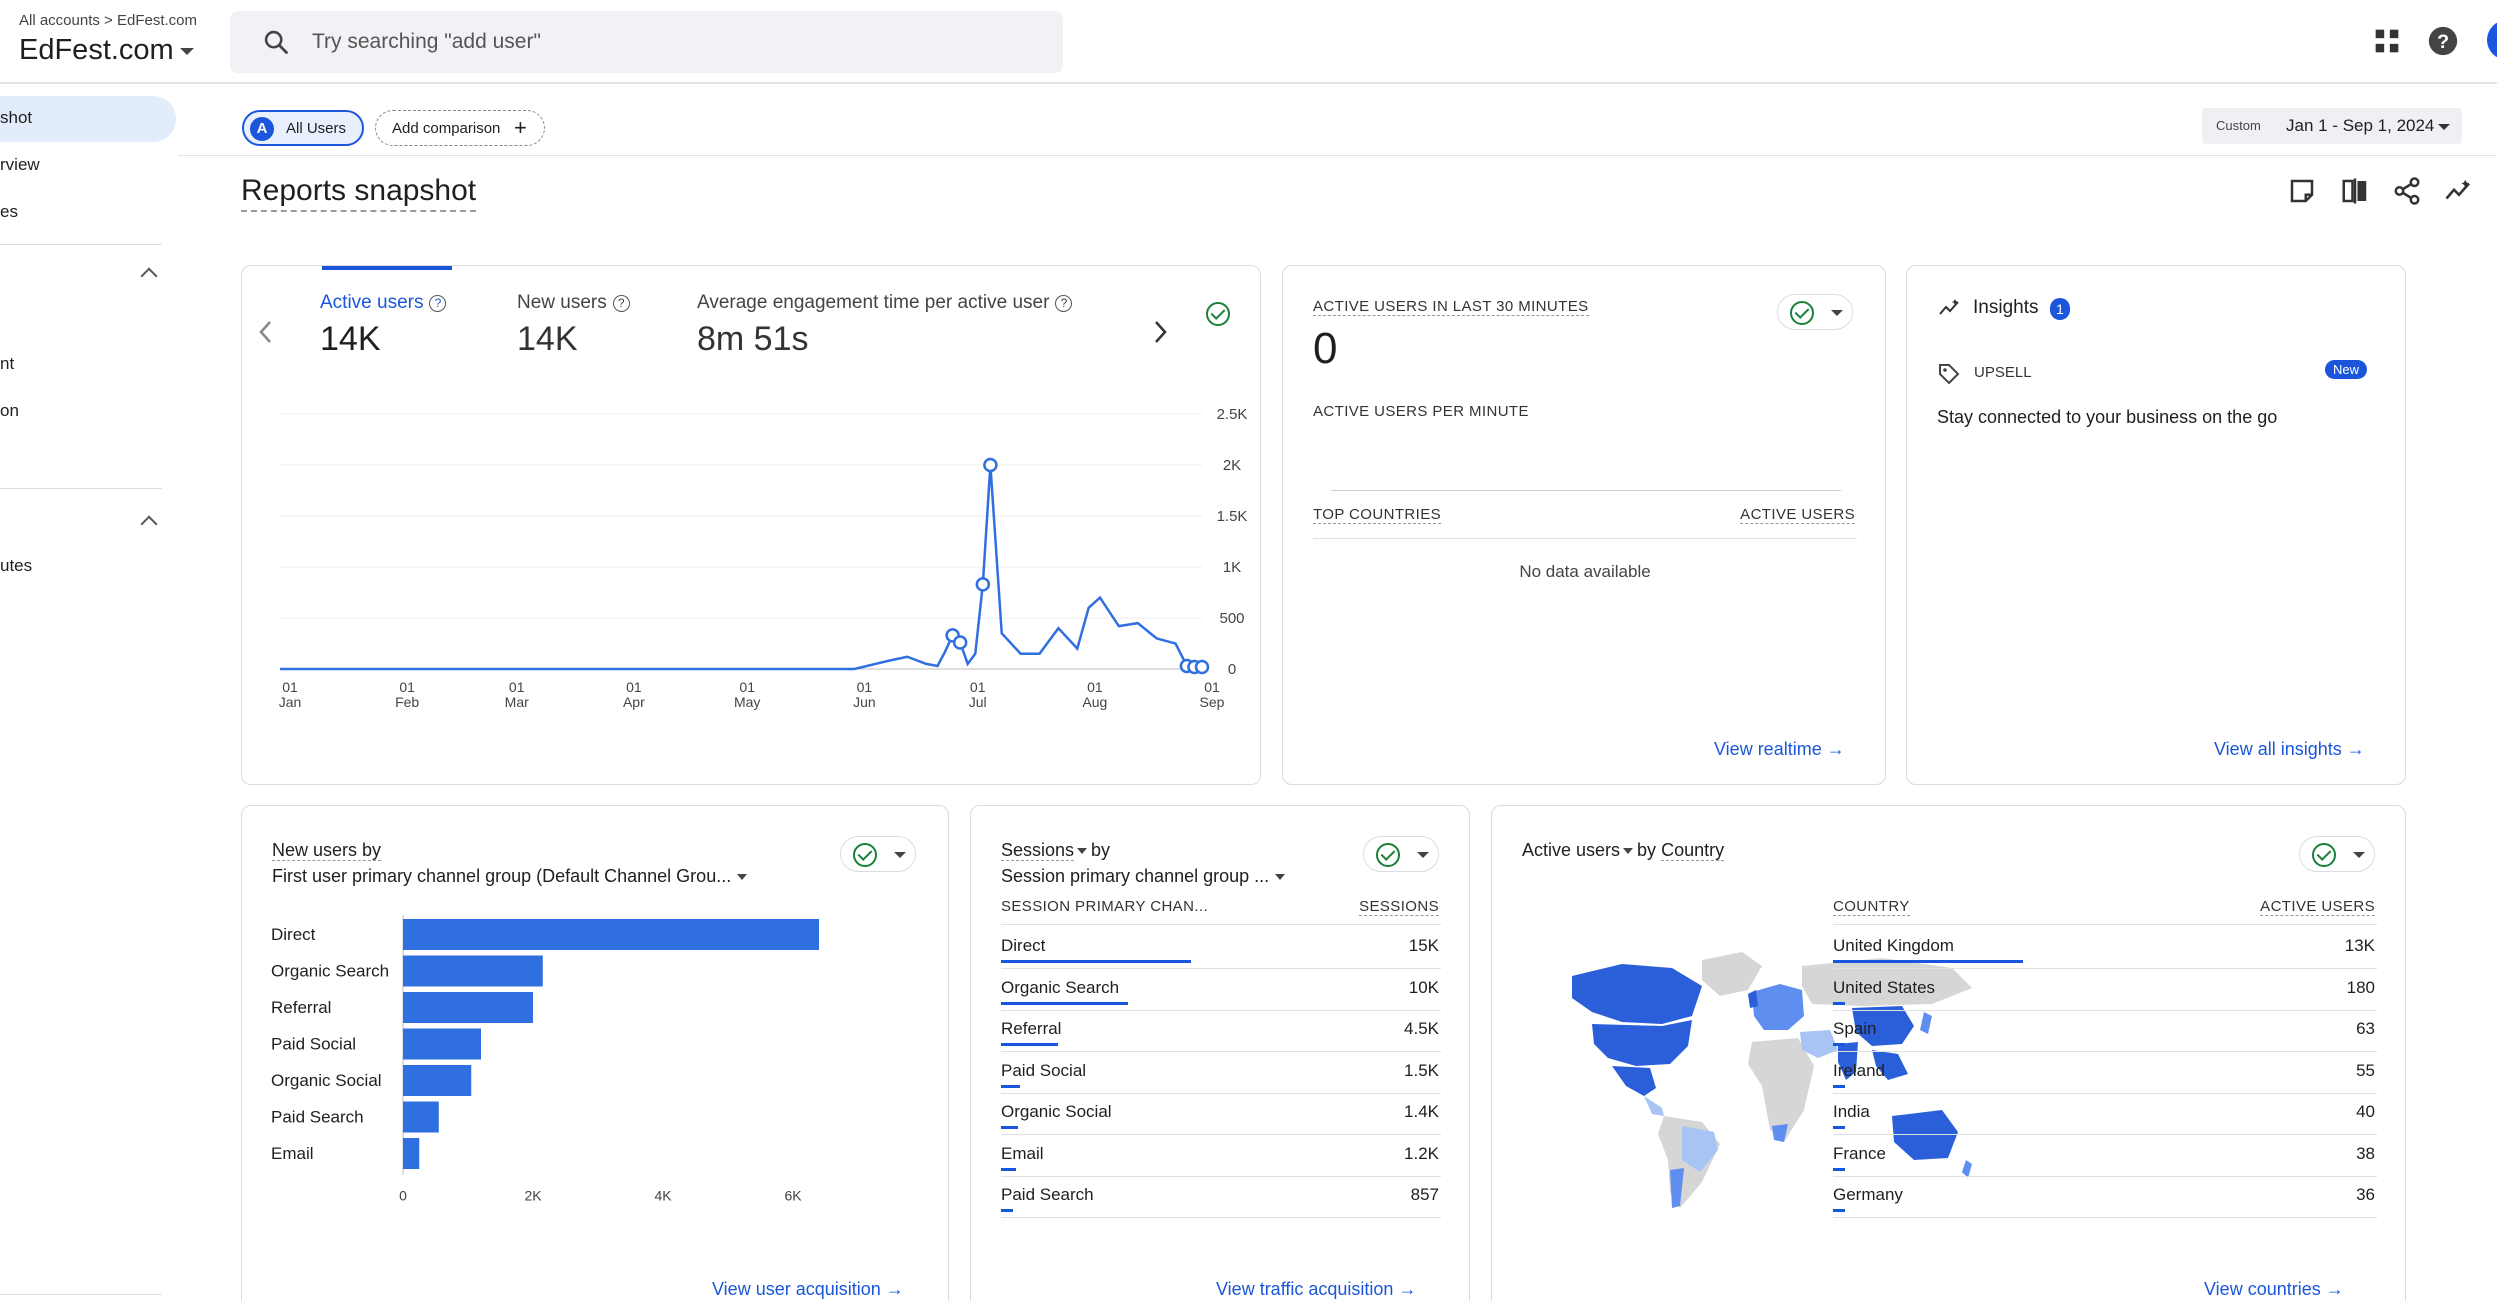 The image size is (2497, 1301). Describe the element at coordinates (2302, 191) in the screenshot. I see `customize-report-icon` at that location.